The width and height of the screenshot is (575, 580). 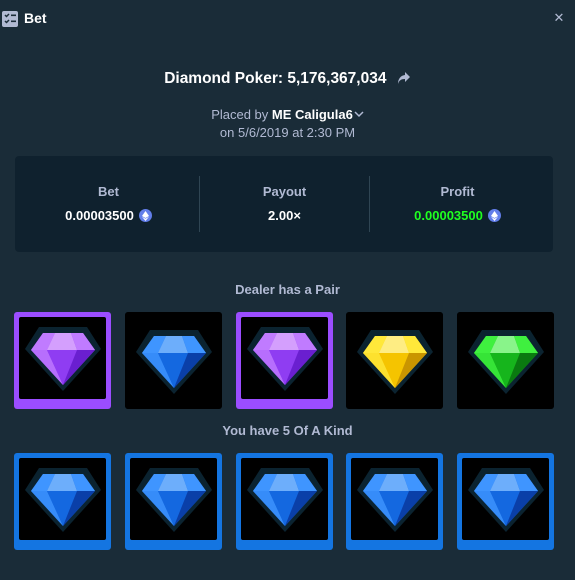 I want to click on game-title: Diamond Poker: 5,176,367,034, so click(x=287, y=79).